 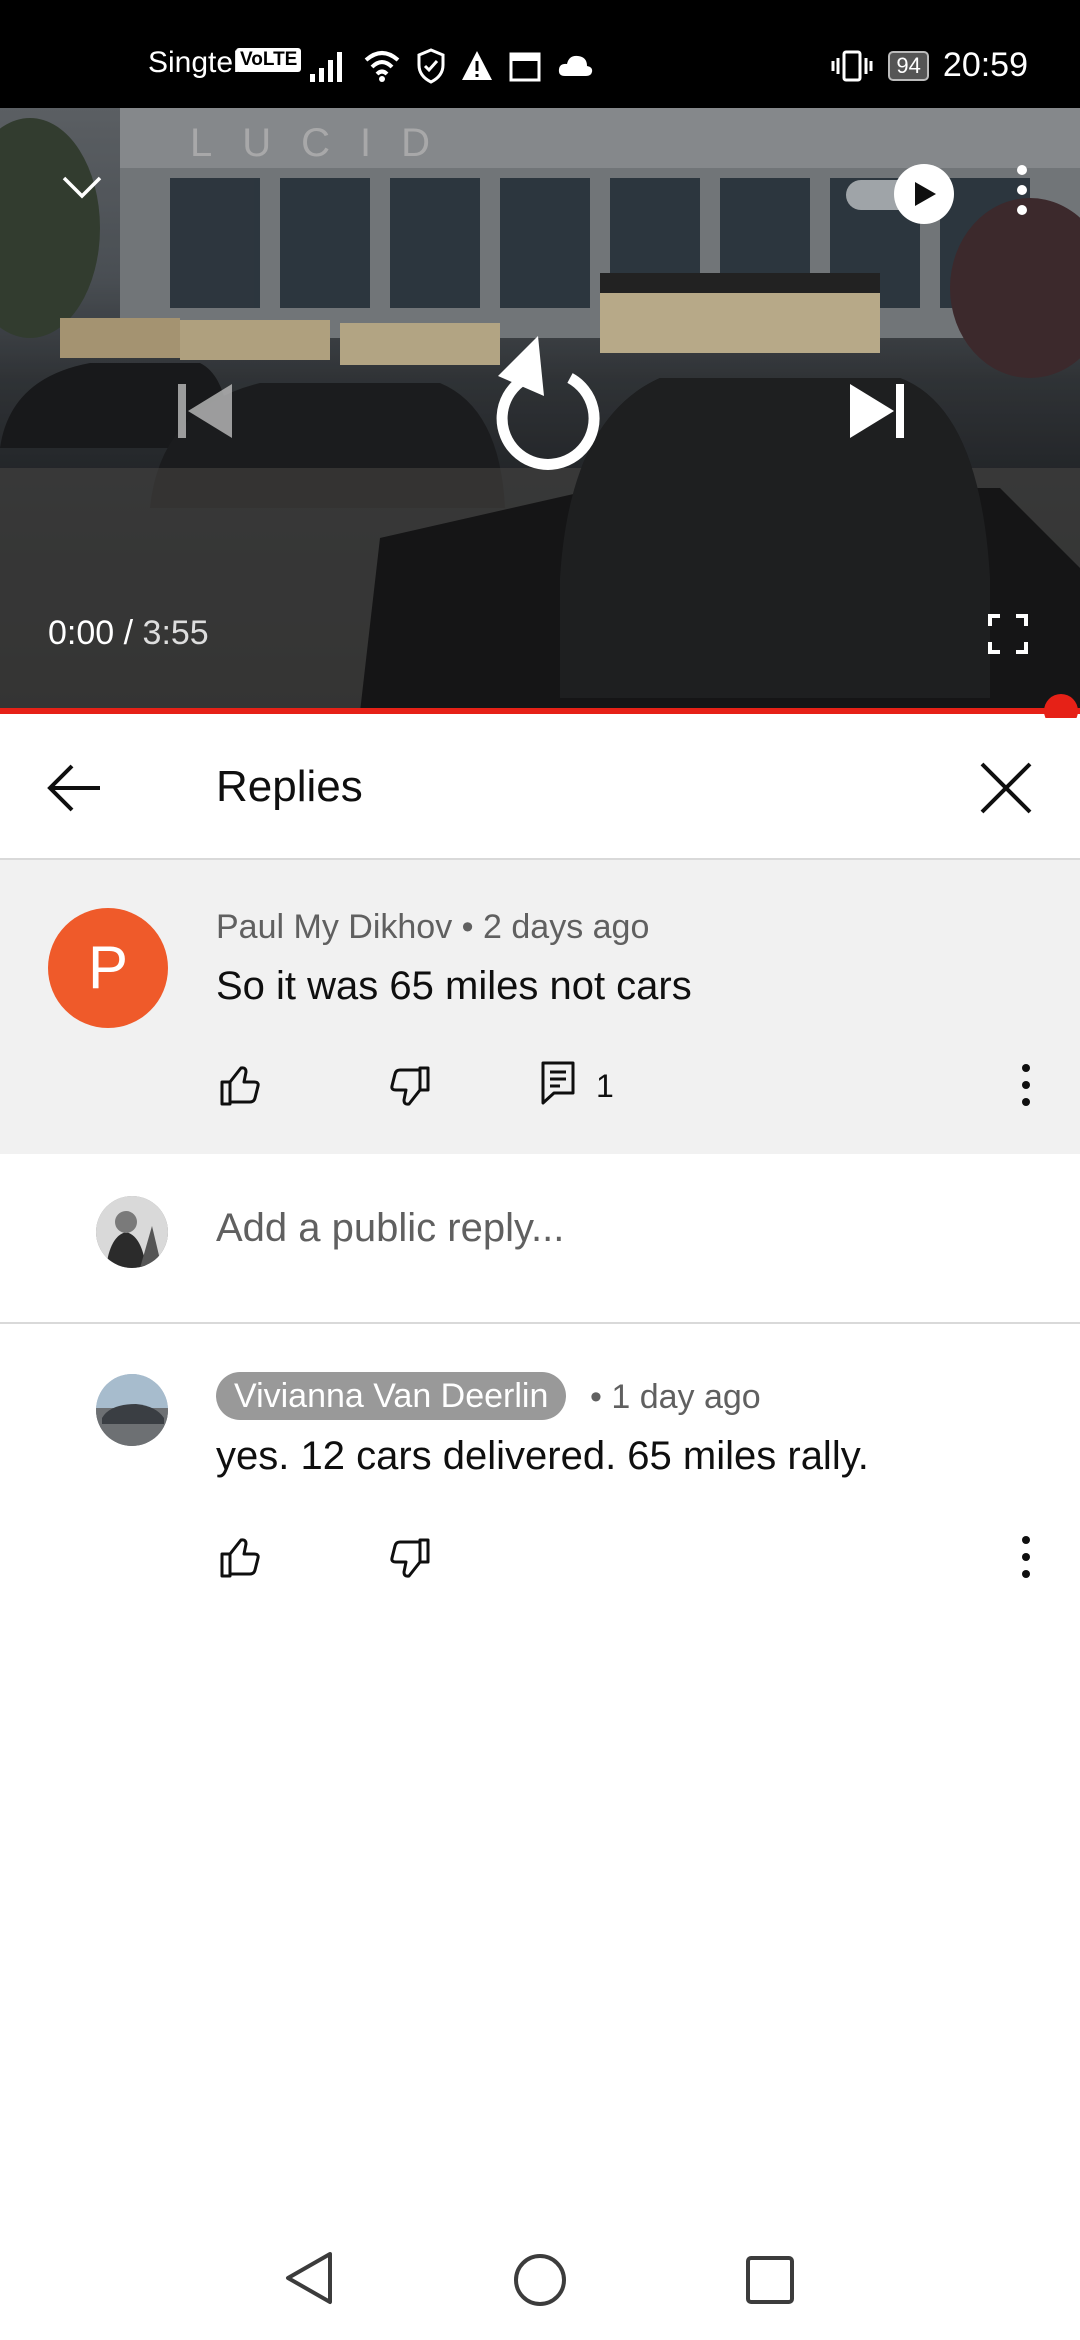 I want to click on warning-icon, so click(x=477, y=65).